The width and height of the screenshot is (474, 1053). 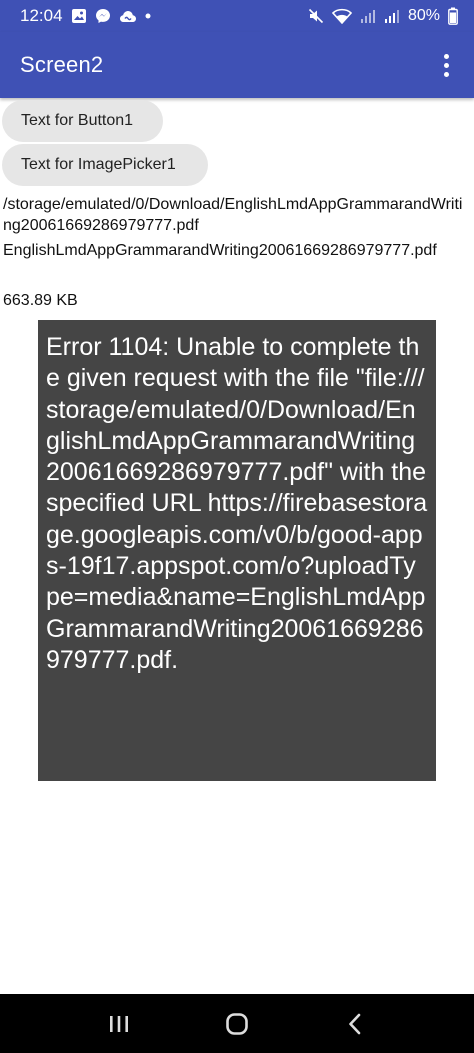 What do you see at coordinates (119, 1024) in the screenshot?
I see `recents-icon` at bounding box center [119, 1024].